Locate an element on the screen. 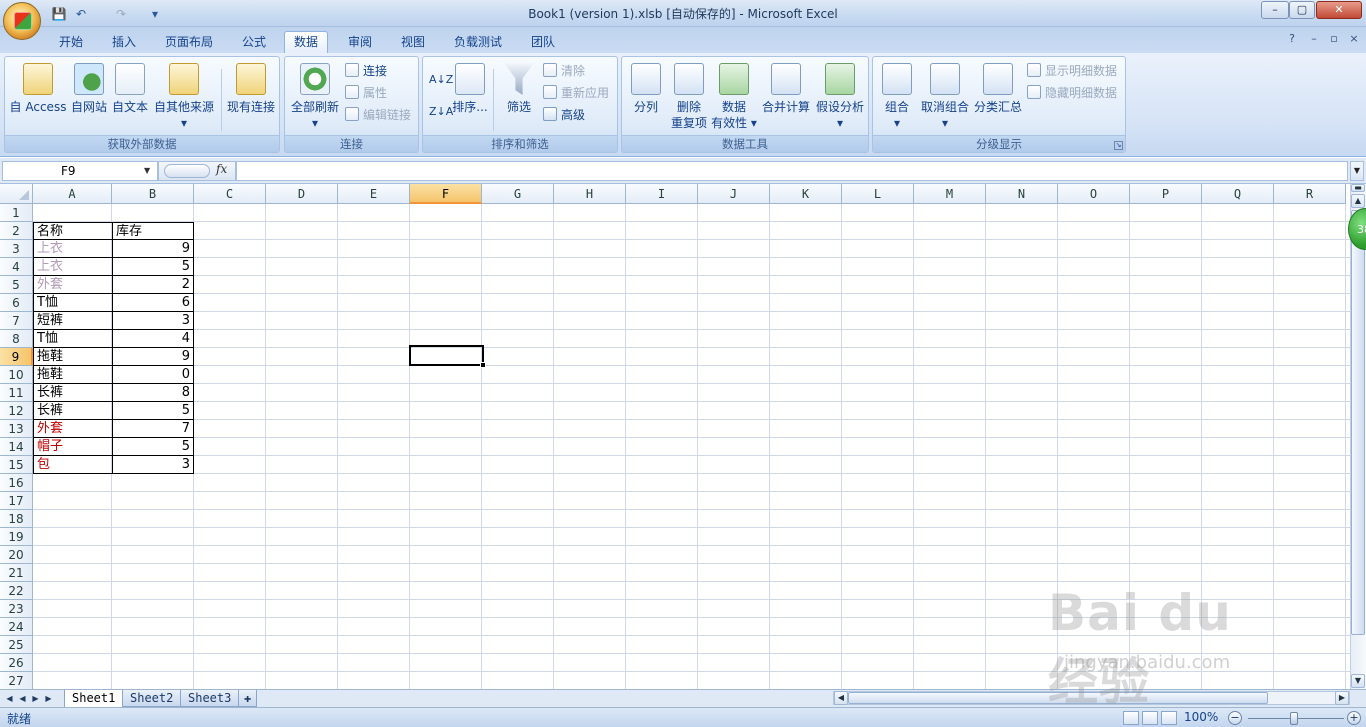  text-to-columns-button: 分列 is located at coordinates (646, 89).